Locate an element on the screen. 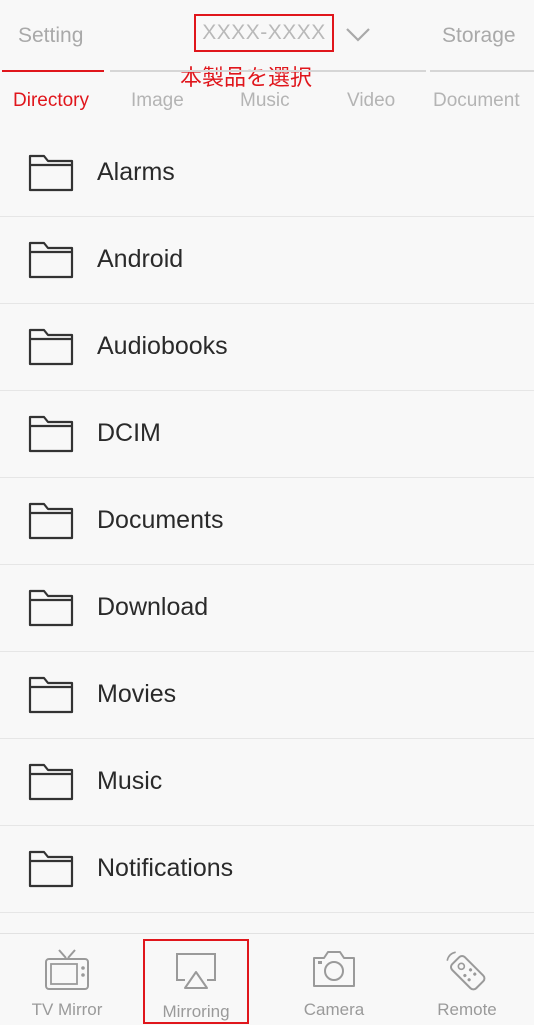  nav-tv-mirror: TV Mirror is located at coordinates (67, 979).